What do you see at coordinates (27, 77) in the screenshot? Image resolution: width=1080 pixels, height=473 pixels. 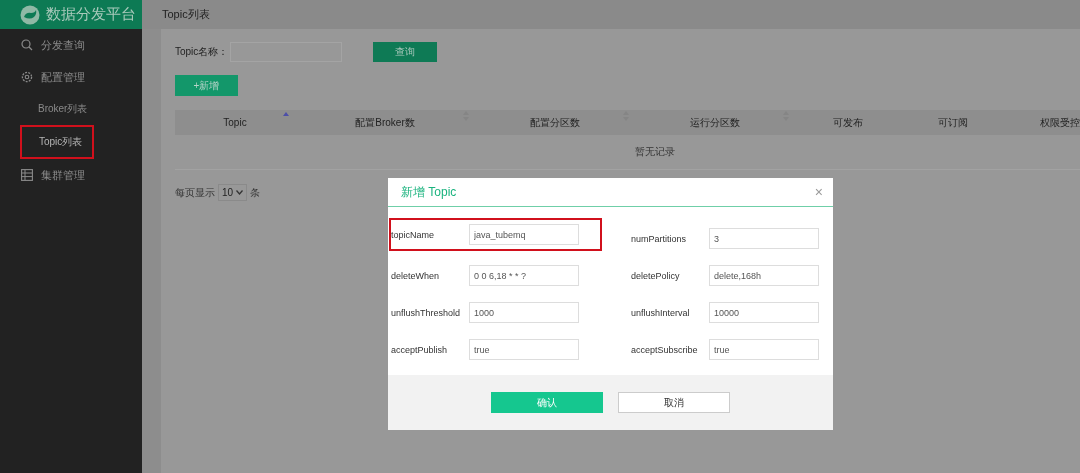 I see `settings-icon` at bounding box center [27, 77].